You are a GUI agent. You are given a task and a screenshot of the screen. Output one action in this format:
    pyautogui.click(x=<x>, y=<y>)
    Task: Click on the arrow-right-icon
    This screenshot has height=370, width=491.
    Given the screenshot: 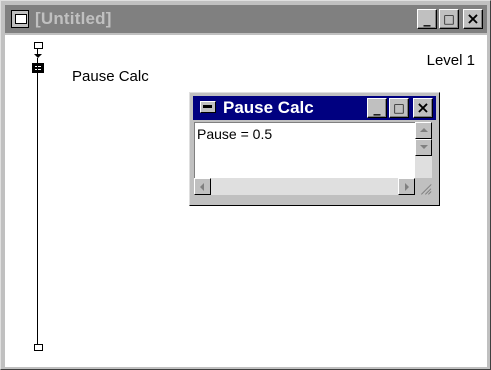 What is the action you would take?
    pyautogui.click(x=407, y=187)
    